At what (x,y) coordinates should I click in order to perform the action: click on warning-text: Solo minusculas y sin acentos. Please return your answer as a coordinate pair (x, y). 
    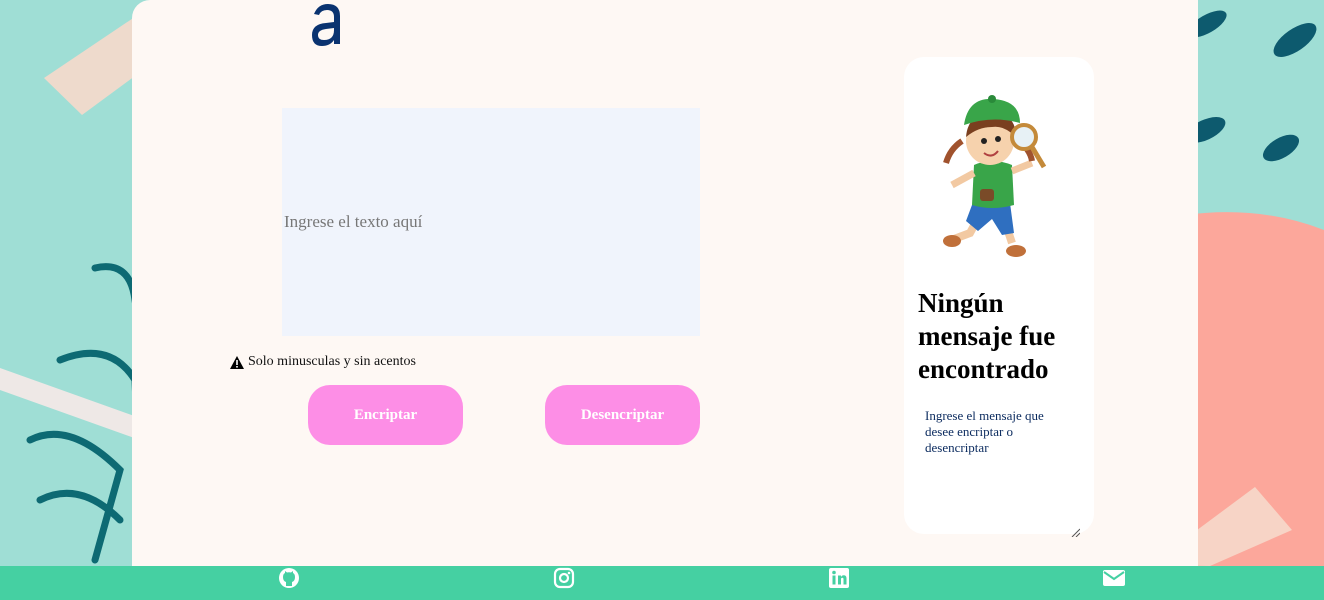
    Looking at the image, I should click on (332, 361).